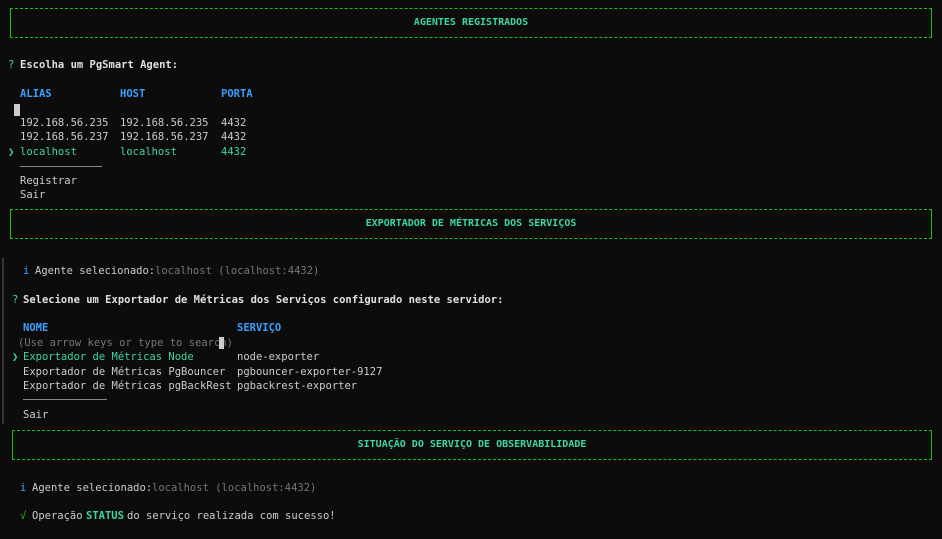  Describe the element at coordinates (48, 181) in the screenshot. I see `option-registrar: Registrar` at that location.